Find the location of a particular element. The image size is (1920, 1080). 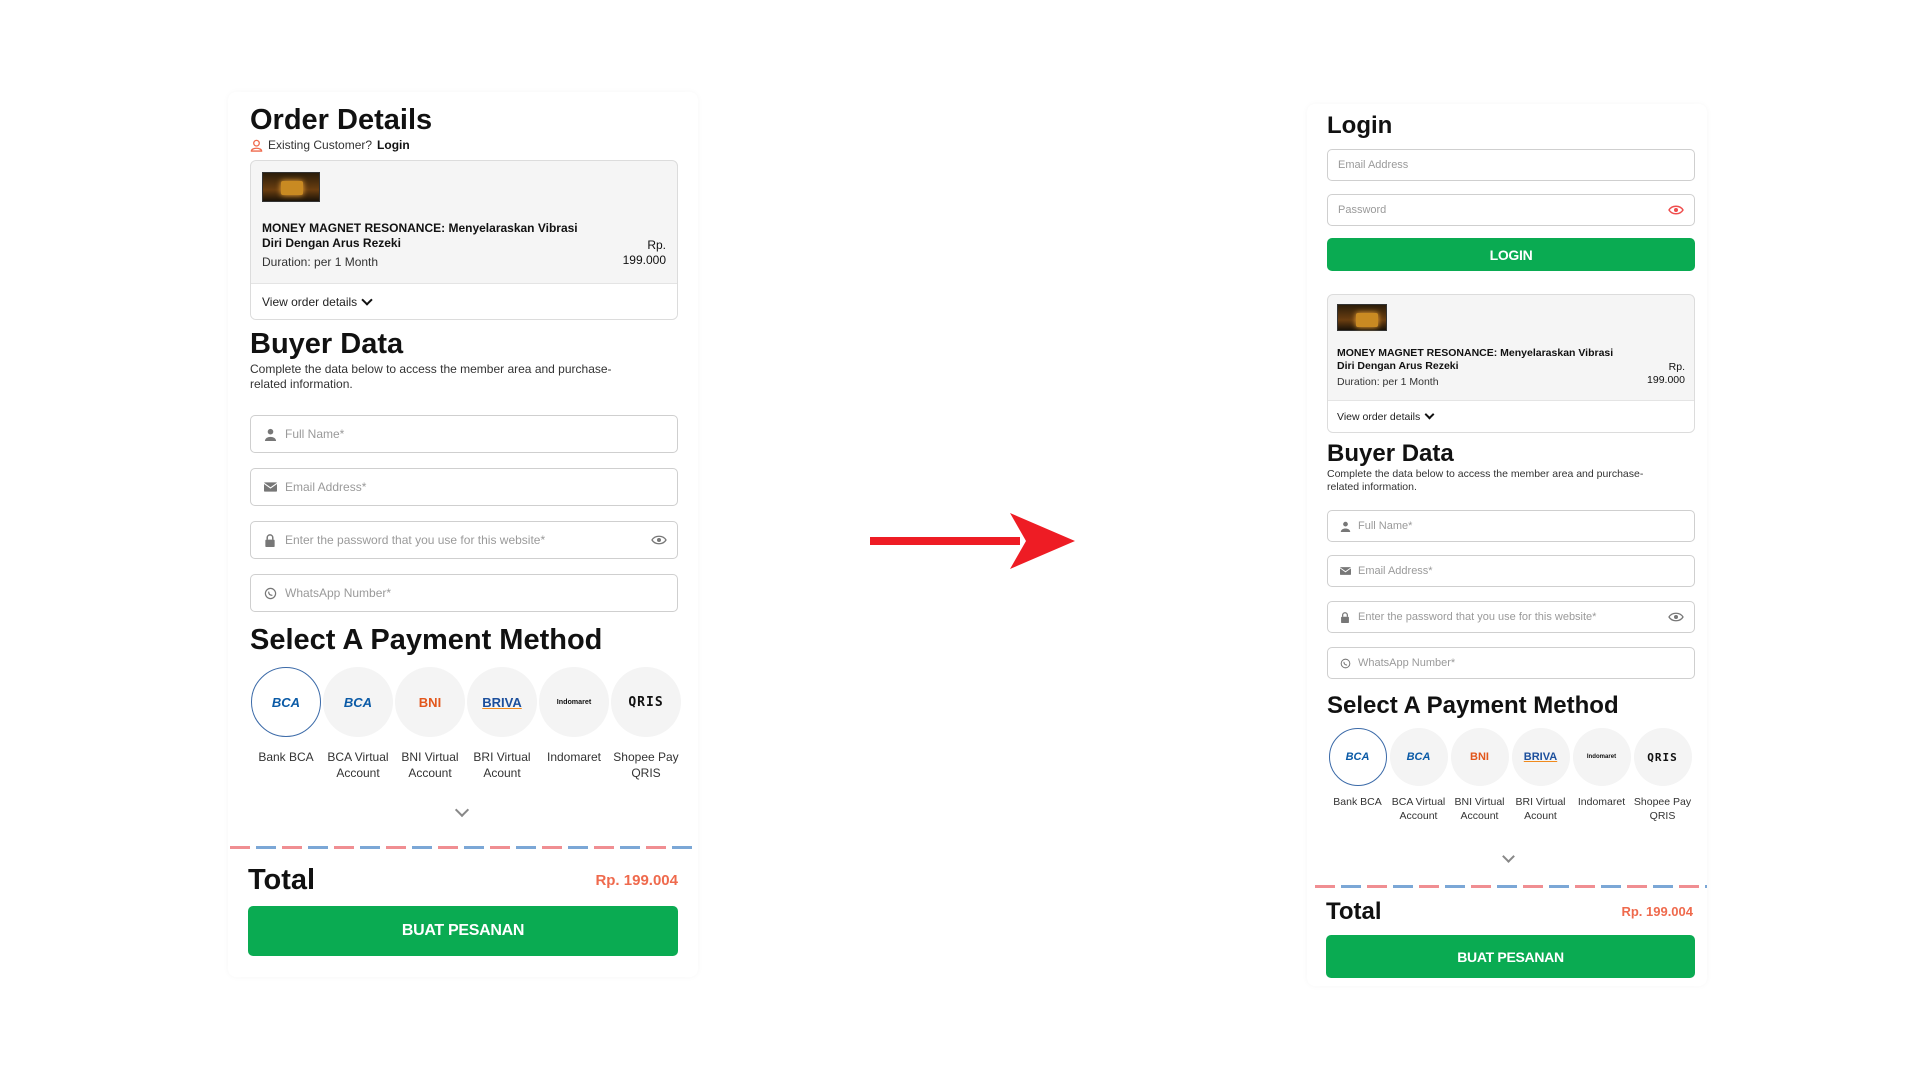

payment-label-line1: Bank BCA is located at coordinates (1357, 802).